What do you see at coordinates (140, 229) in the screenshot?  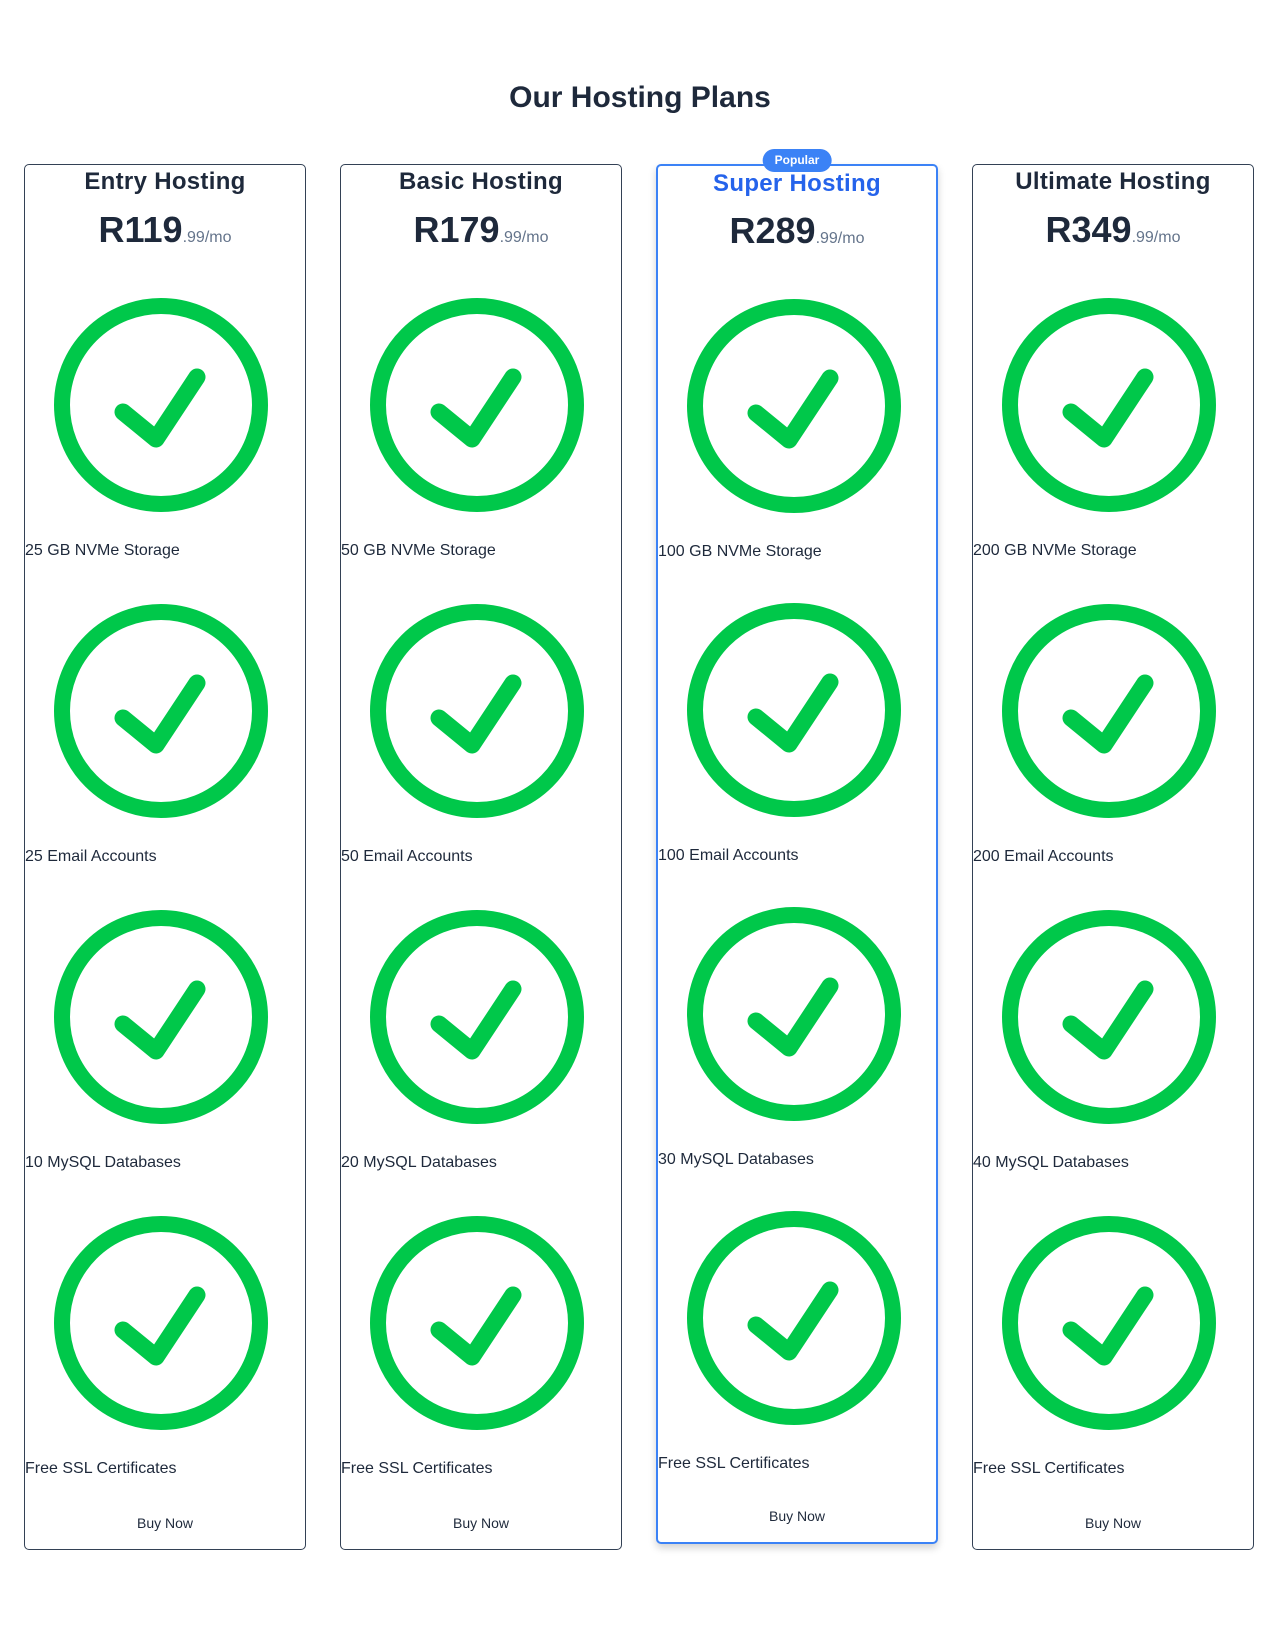 I see `price-amount: R119` at bounding box center [140, 229].